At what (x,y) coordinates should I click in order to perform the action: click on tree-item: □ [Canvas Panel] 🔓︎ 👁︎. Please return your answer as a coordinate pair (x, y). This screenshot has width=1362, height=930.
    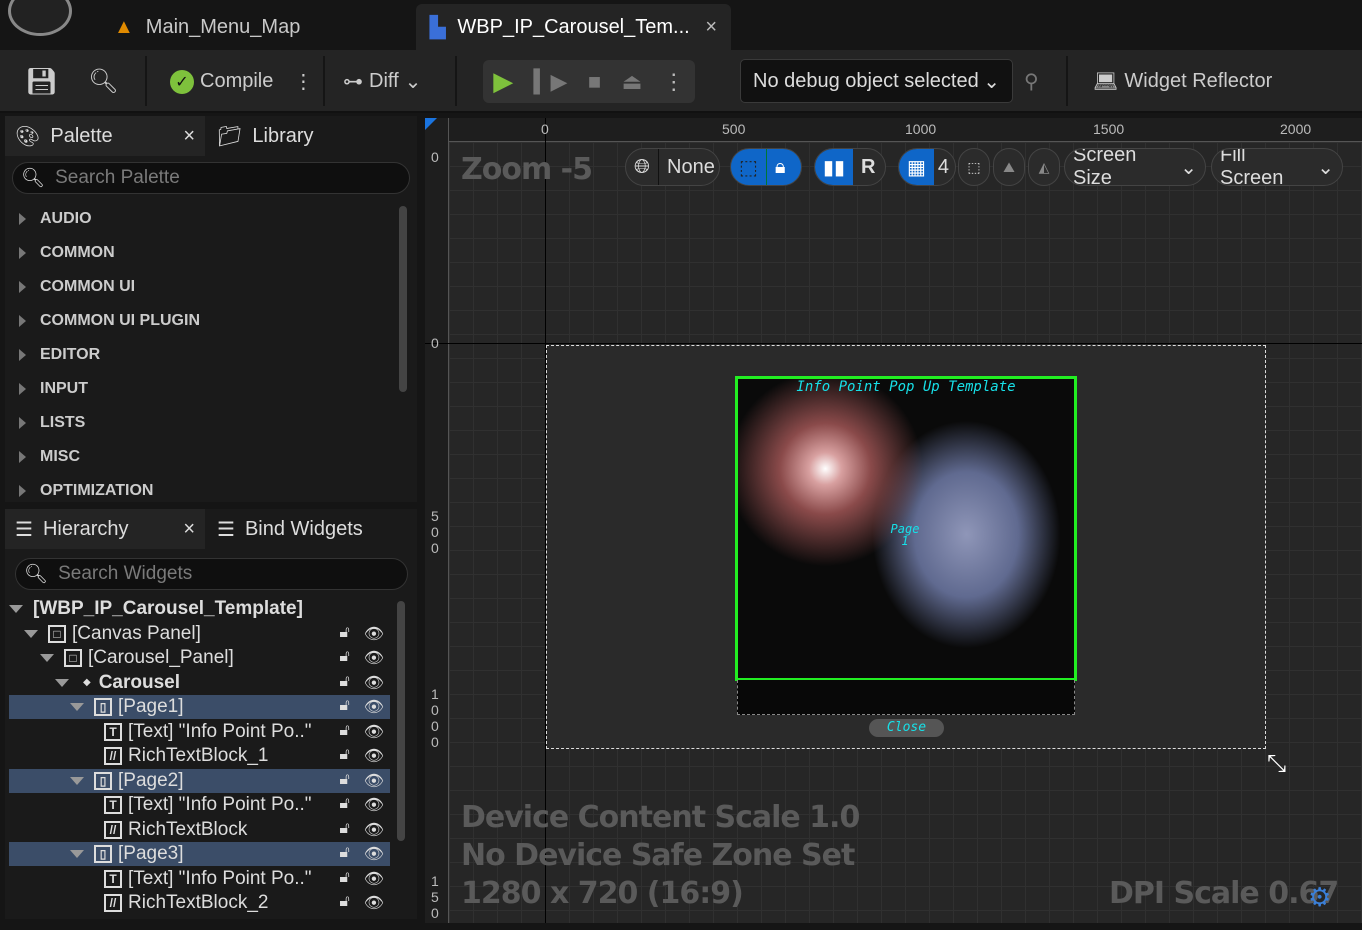
    Looking at the image, I should click on (199, 634).